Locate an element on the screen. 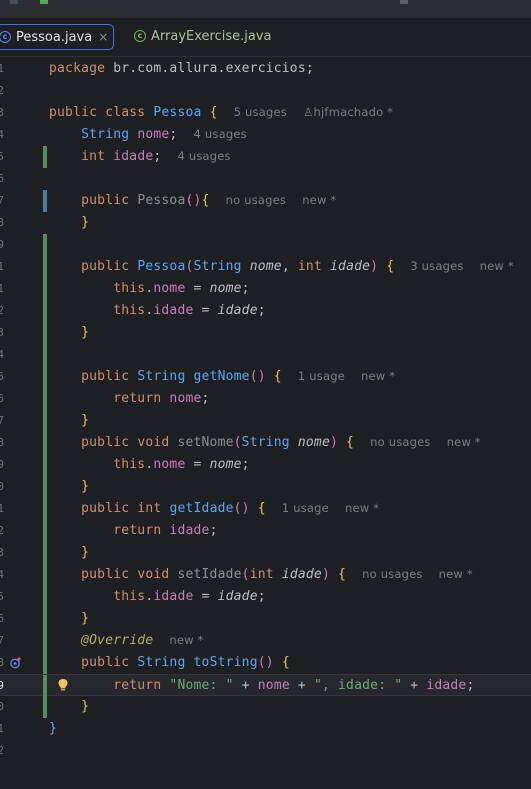 This screenshot has height=789, width=531. code-line: 5 this.idade = idade; is located at coordinates (265, 597).